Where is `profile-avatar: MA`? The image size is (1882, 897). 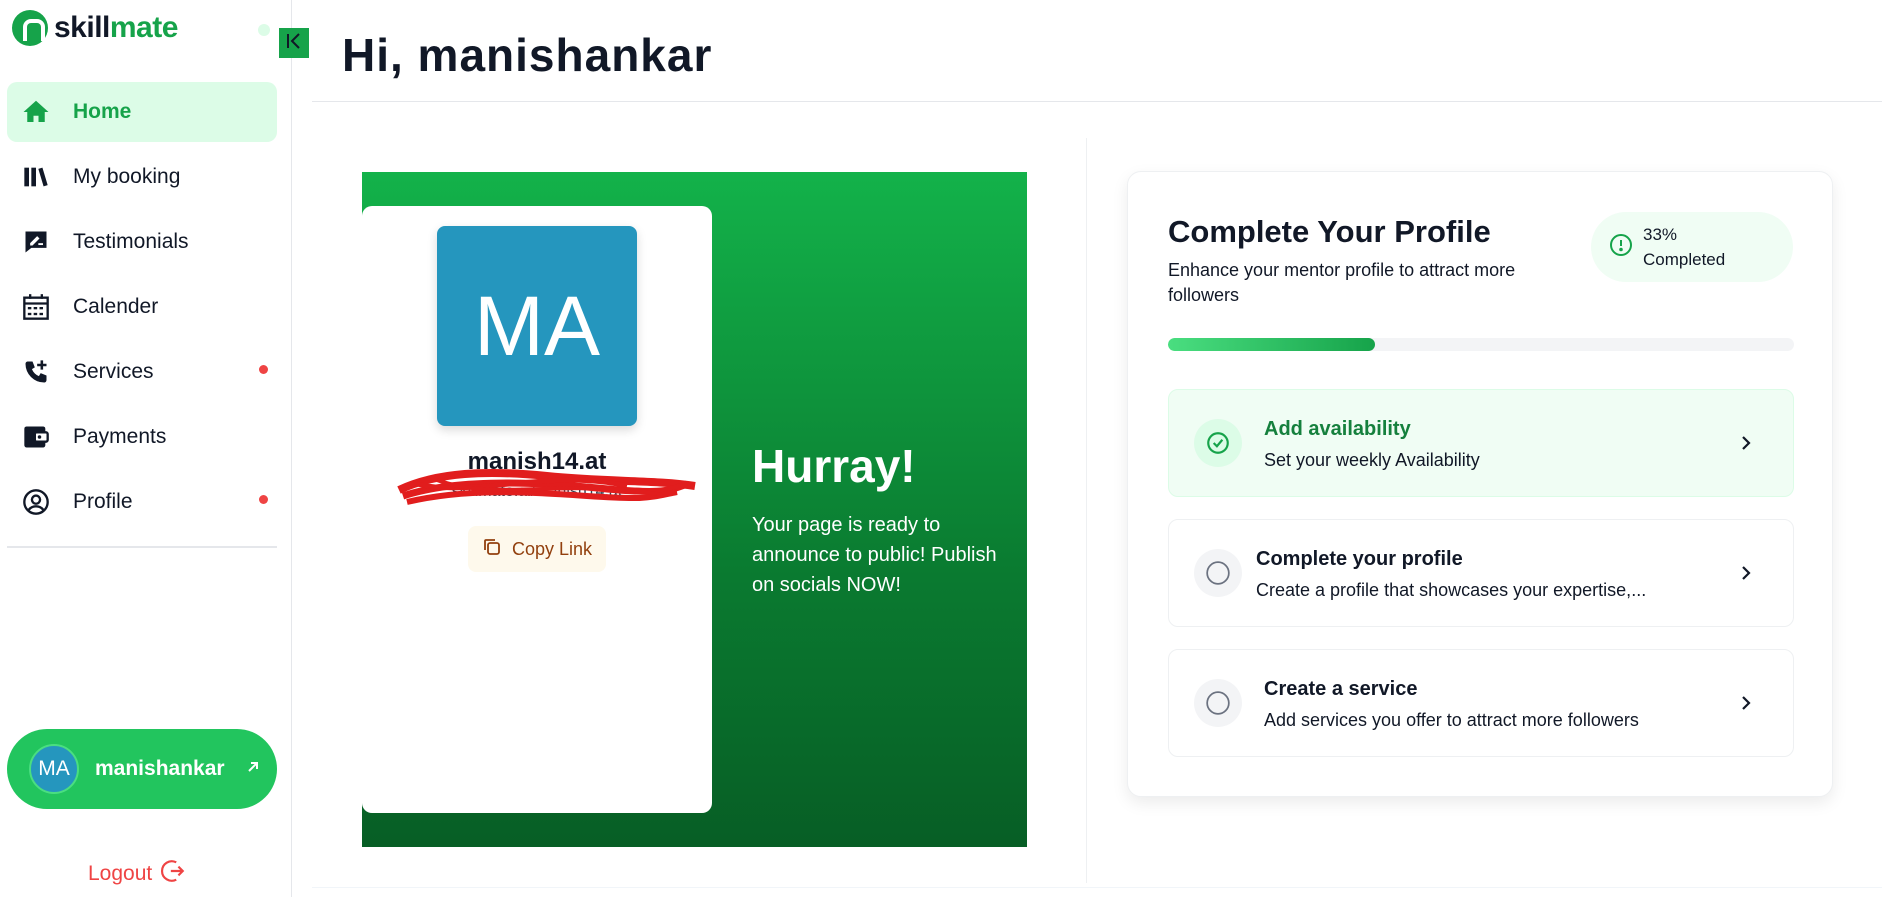
profile-avatar: MA is located at coordinates (537, 326).